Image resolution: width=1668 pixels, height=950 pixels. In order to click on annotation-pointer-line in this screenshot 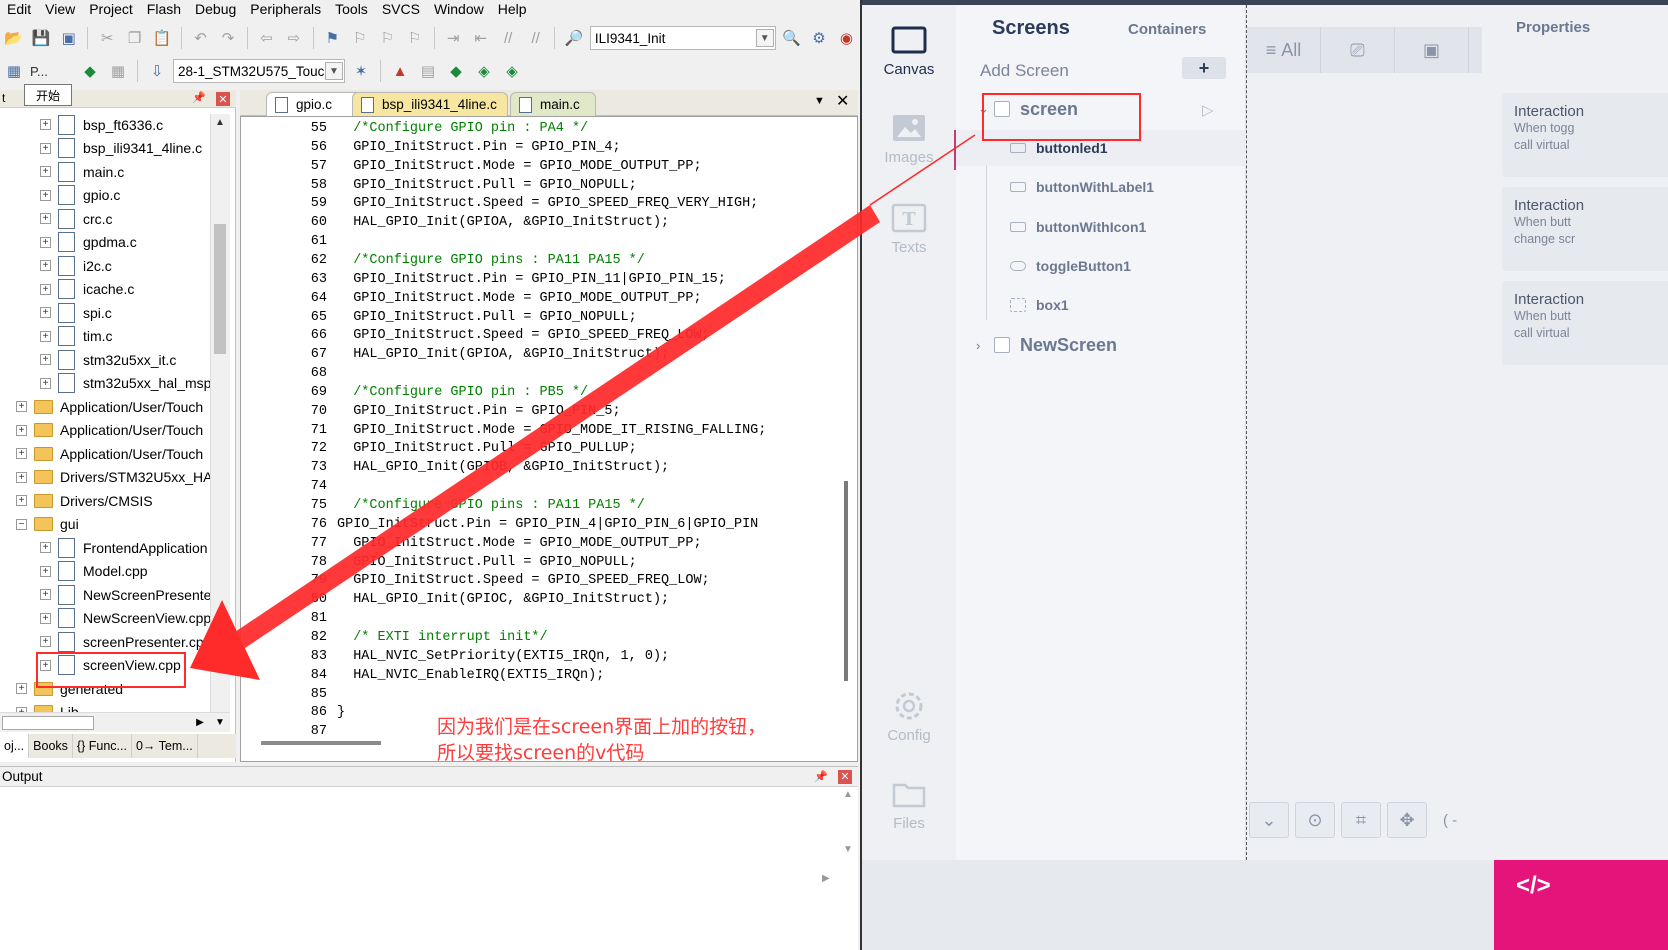, I will do `click(922, 170)`.